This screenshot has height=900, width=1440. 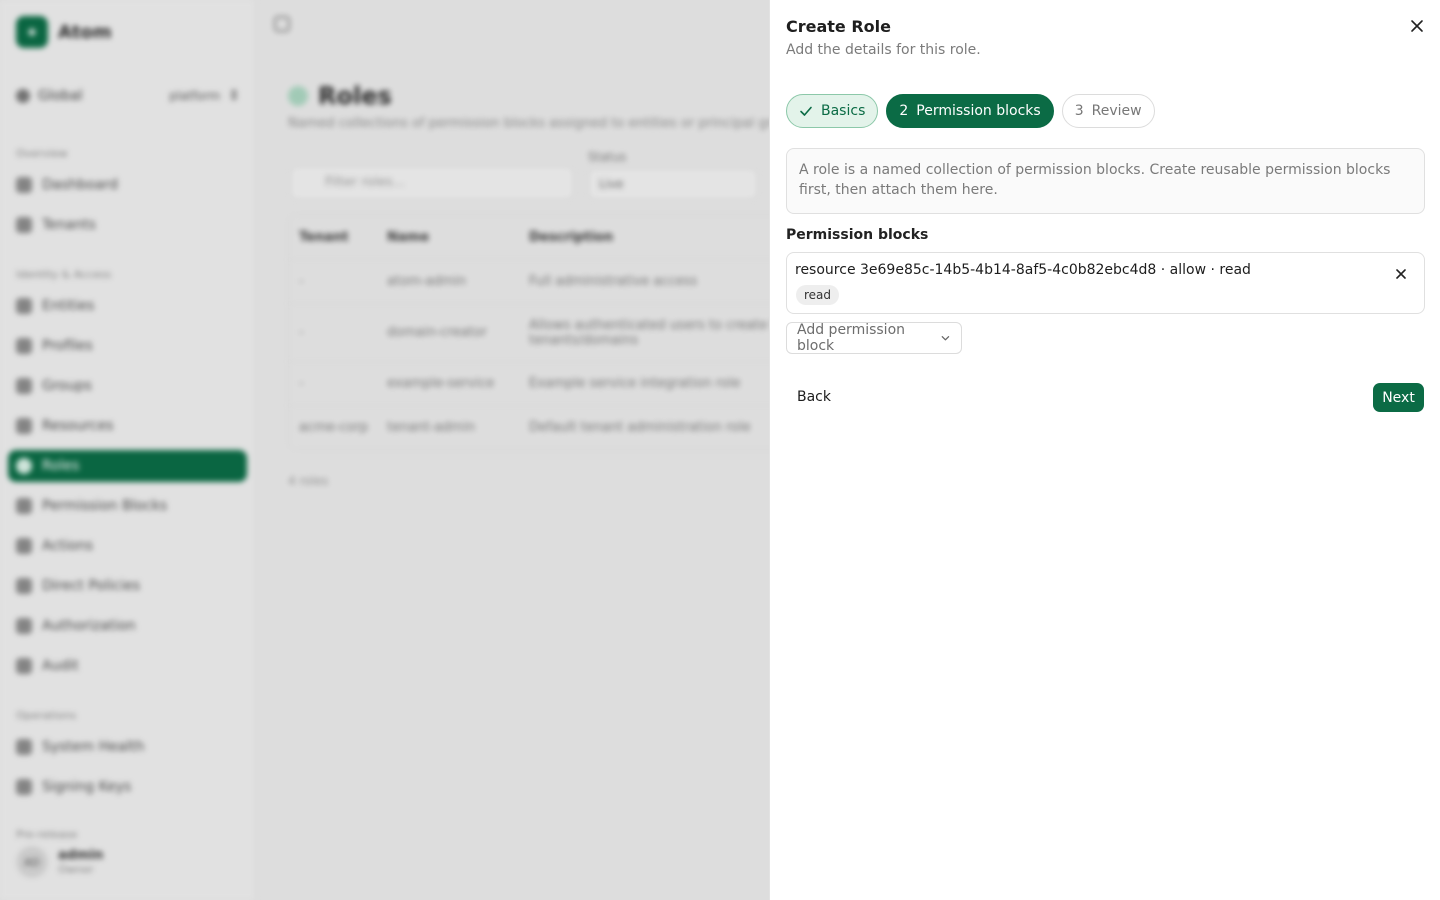 What do you see at coordinates (857, 235) in the screenshot?
I see `permission-blocks-label: Permission blocks` at bounding box center [857, 235].